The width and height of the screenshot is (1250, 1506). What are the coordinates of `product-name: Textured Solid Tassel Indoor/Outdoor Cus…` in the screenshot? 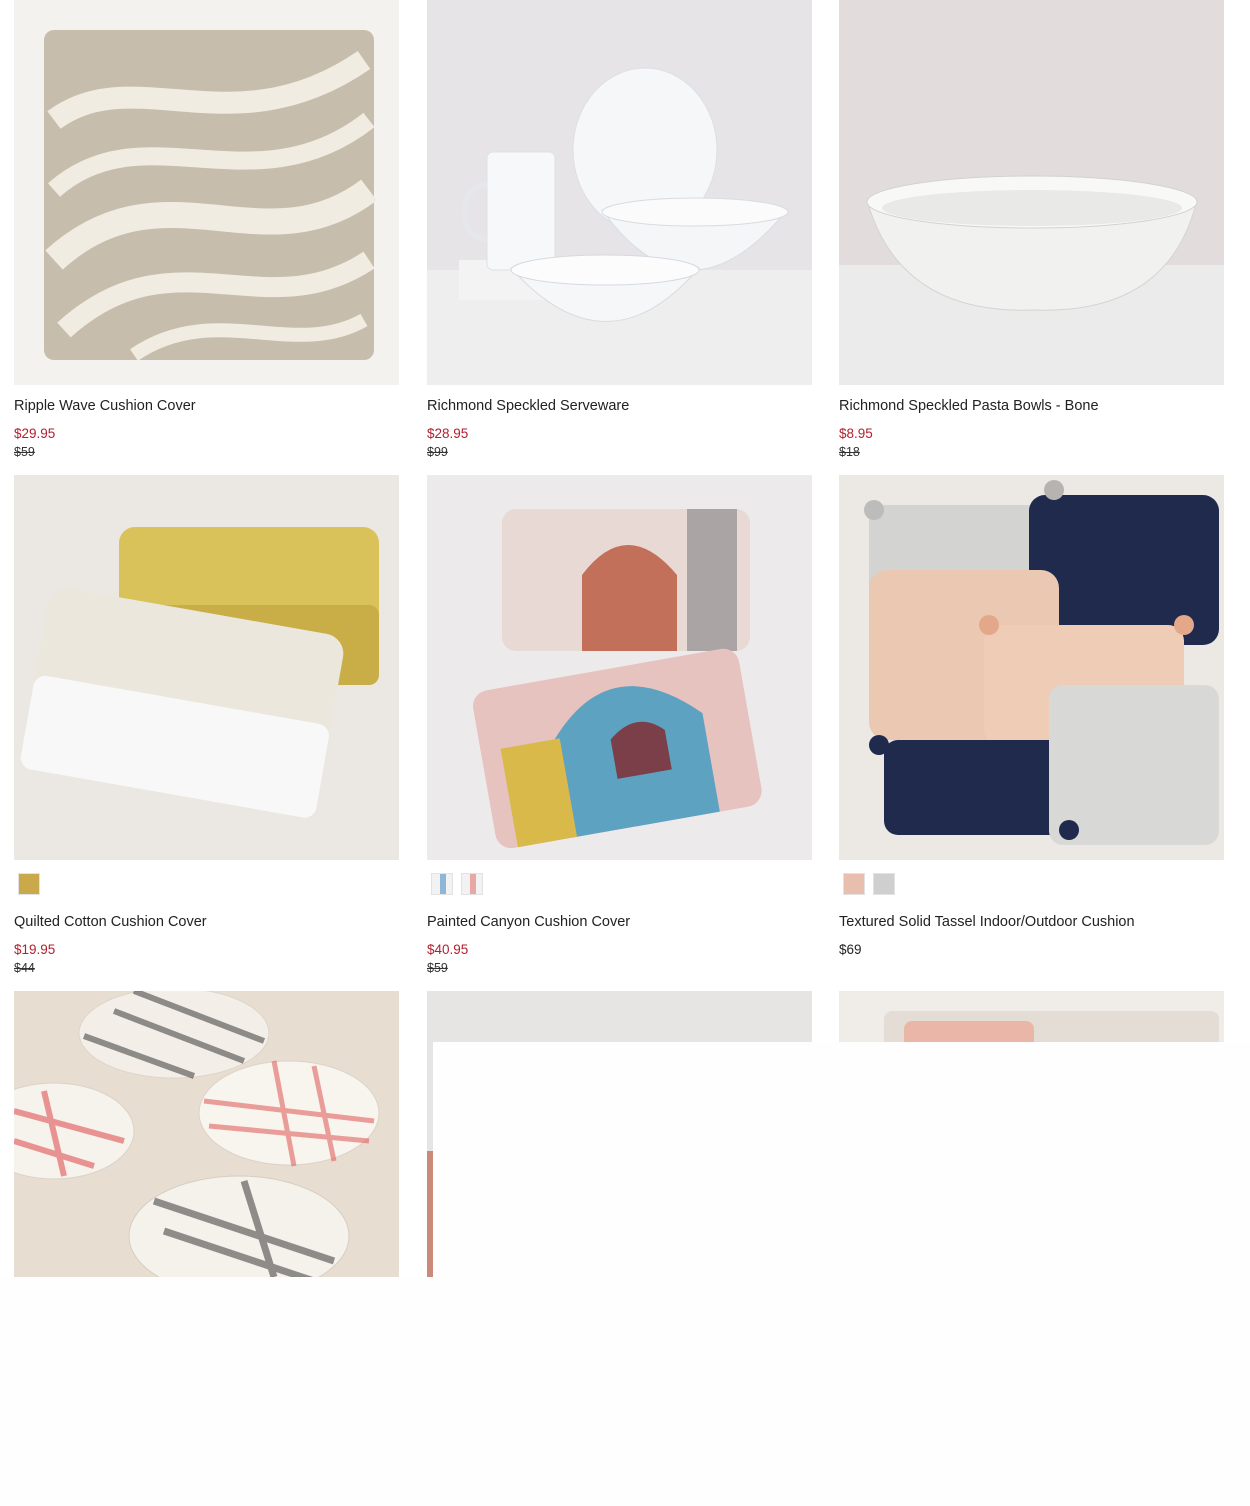 It's located at (1031, 922).